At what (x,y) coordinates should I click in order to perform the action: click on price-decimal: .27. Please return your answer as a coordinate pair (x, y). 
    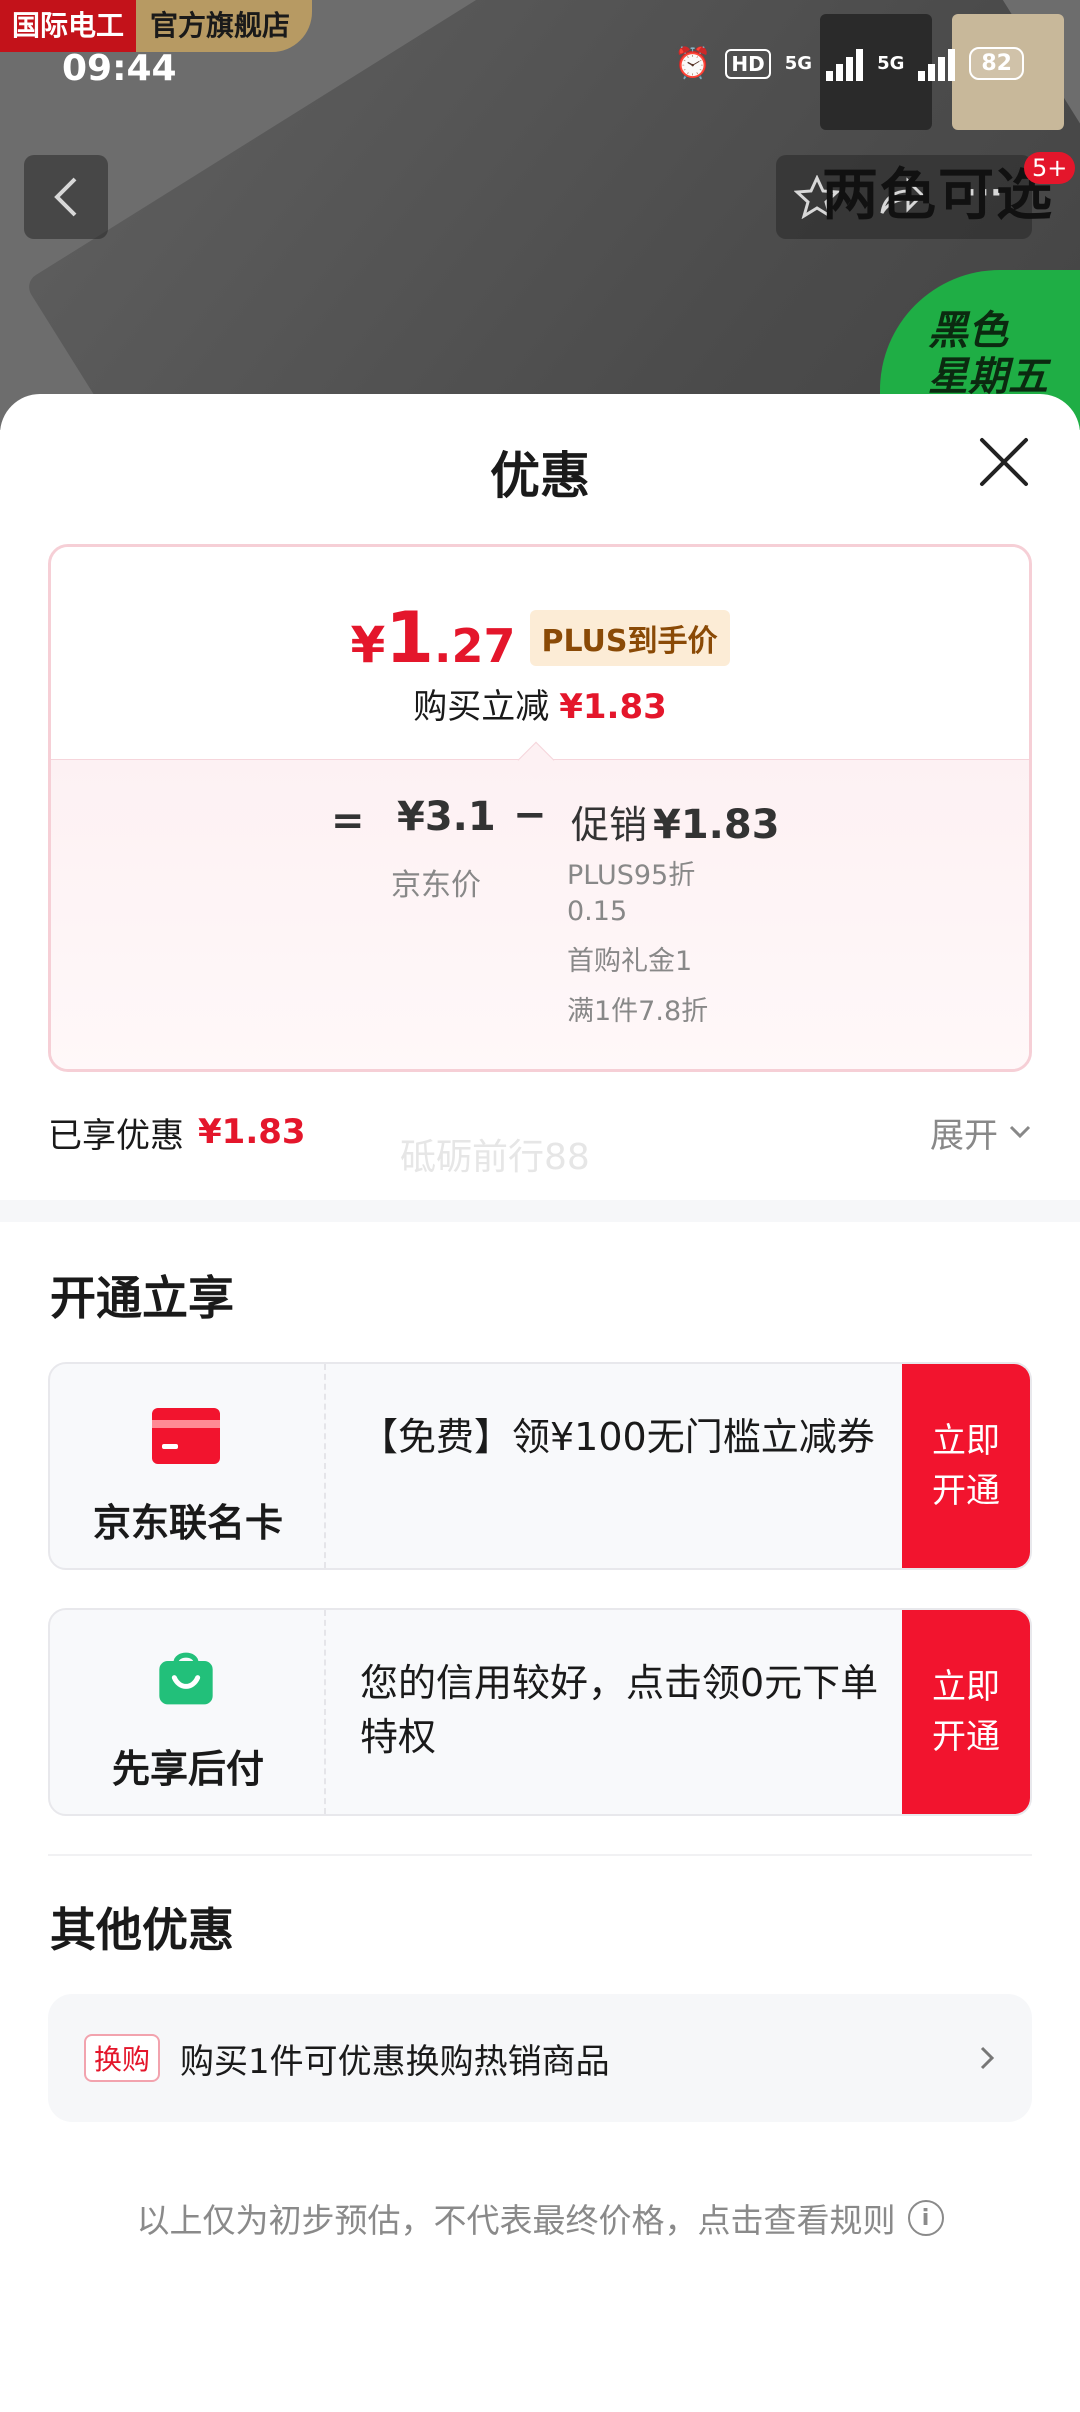
    Looking at the image, I should click on (475, 646).